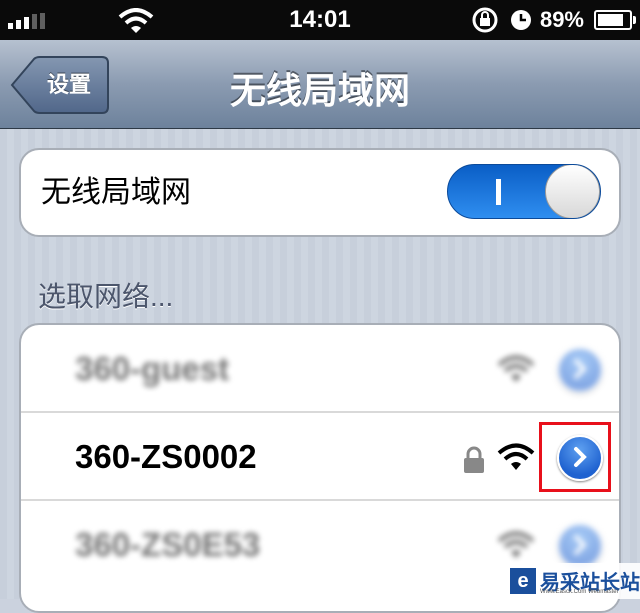 The width and height of the screenshot is (640, 613). What do you see at coordinates (498, 192) in the screenshot?
I see `switch-on-indicator` at bounding box center [498, 192].